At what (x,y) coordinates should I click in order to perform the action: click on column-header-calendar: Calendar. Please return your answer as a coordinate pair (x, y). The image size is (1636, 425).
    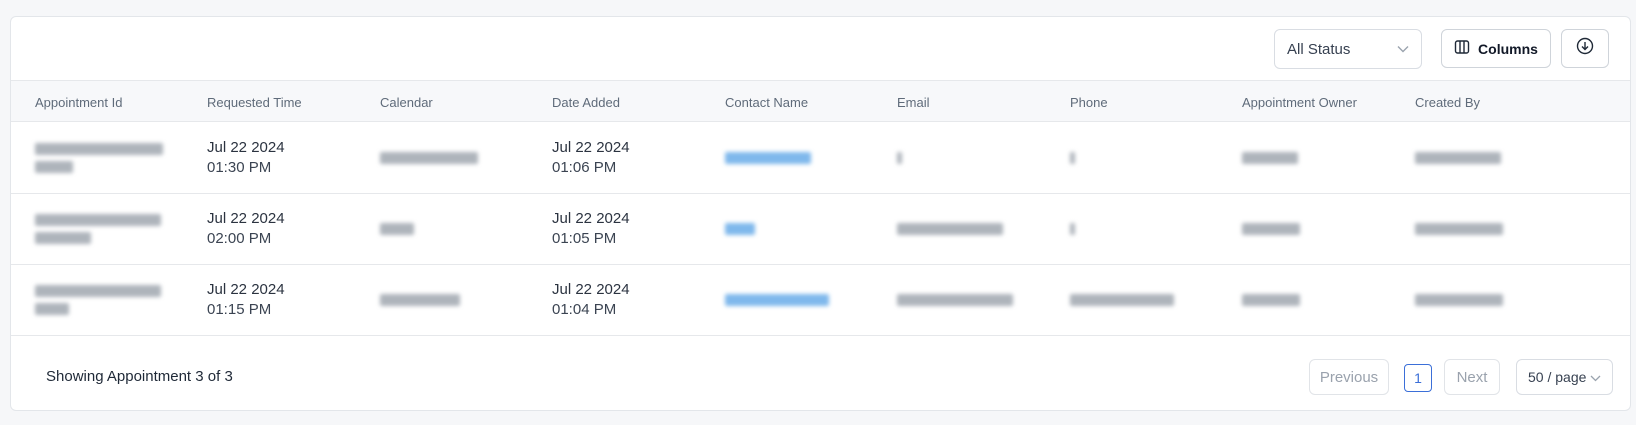
    Looking at the image, I should click on (406, 102).